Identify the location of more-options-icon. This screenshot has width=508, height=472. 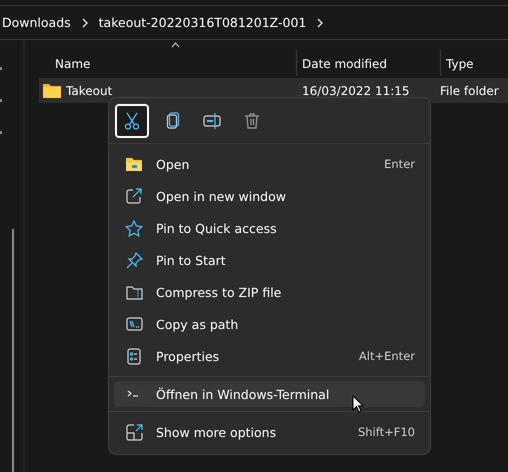
(134, 432).